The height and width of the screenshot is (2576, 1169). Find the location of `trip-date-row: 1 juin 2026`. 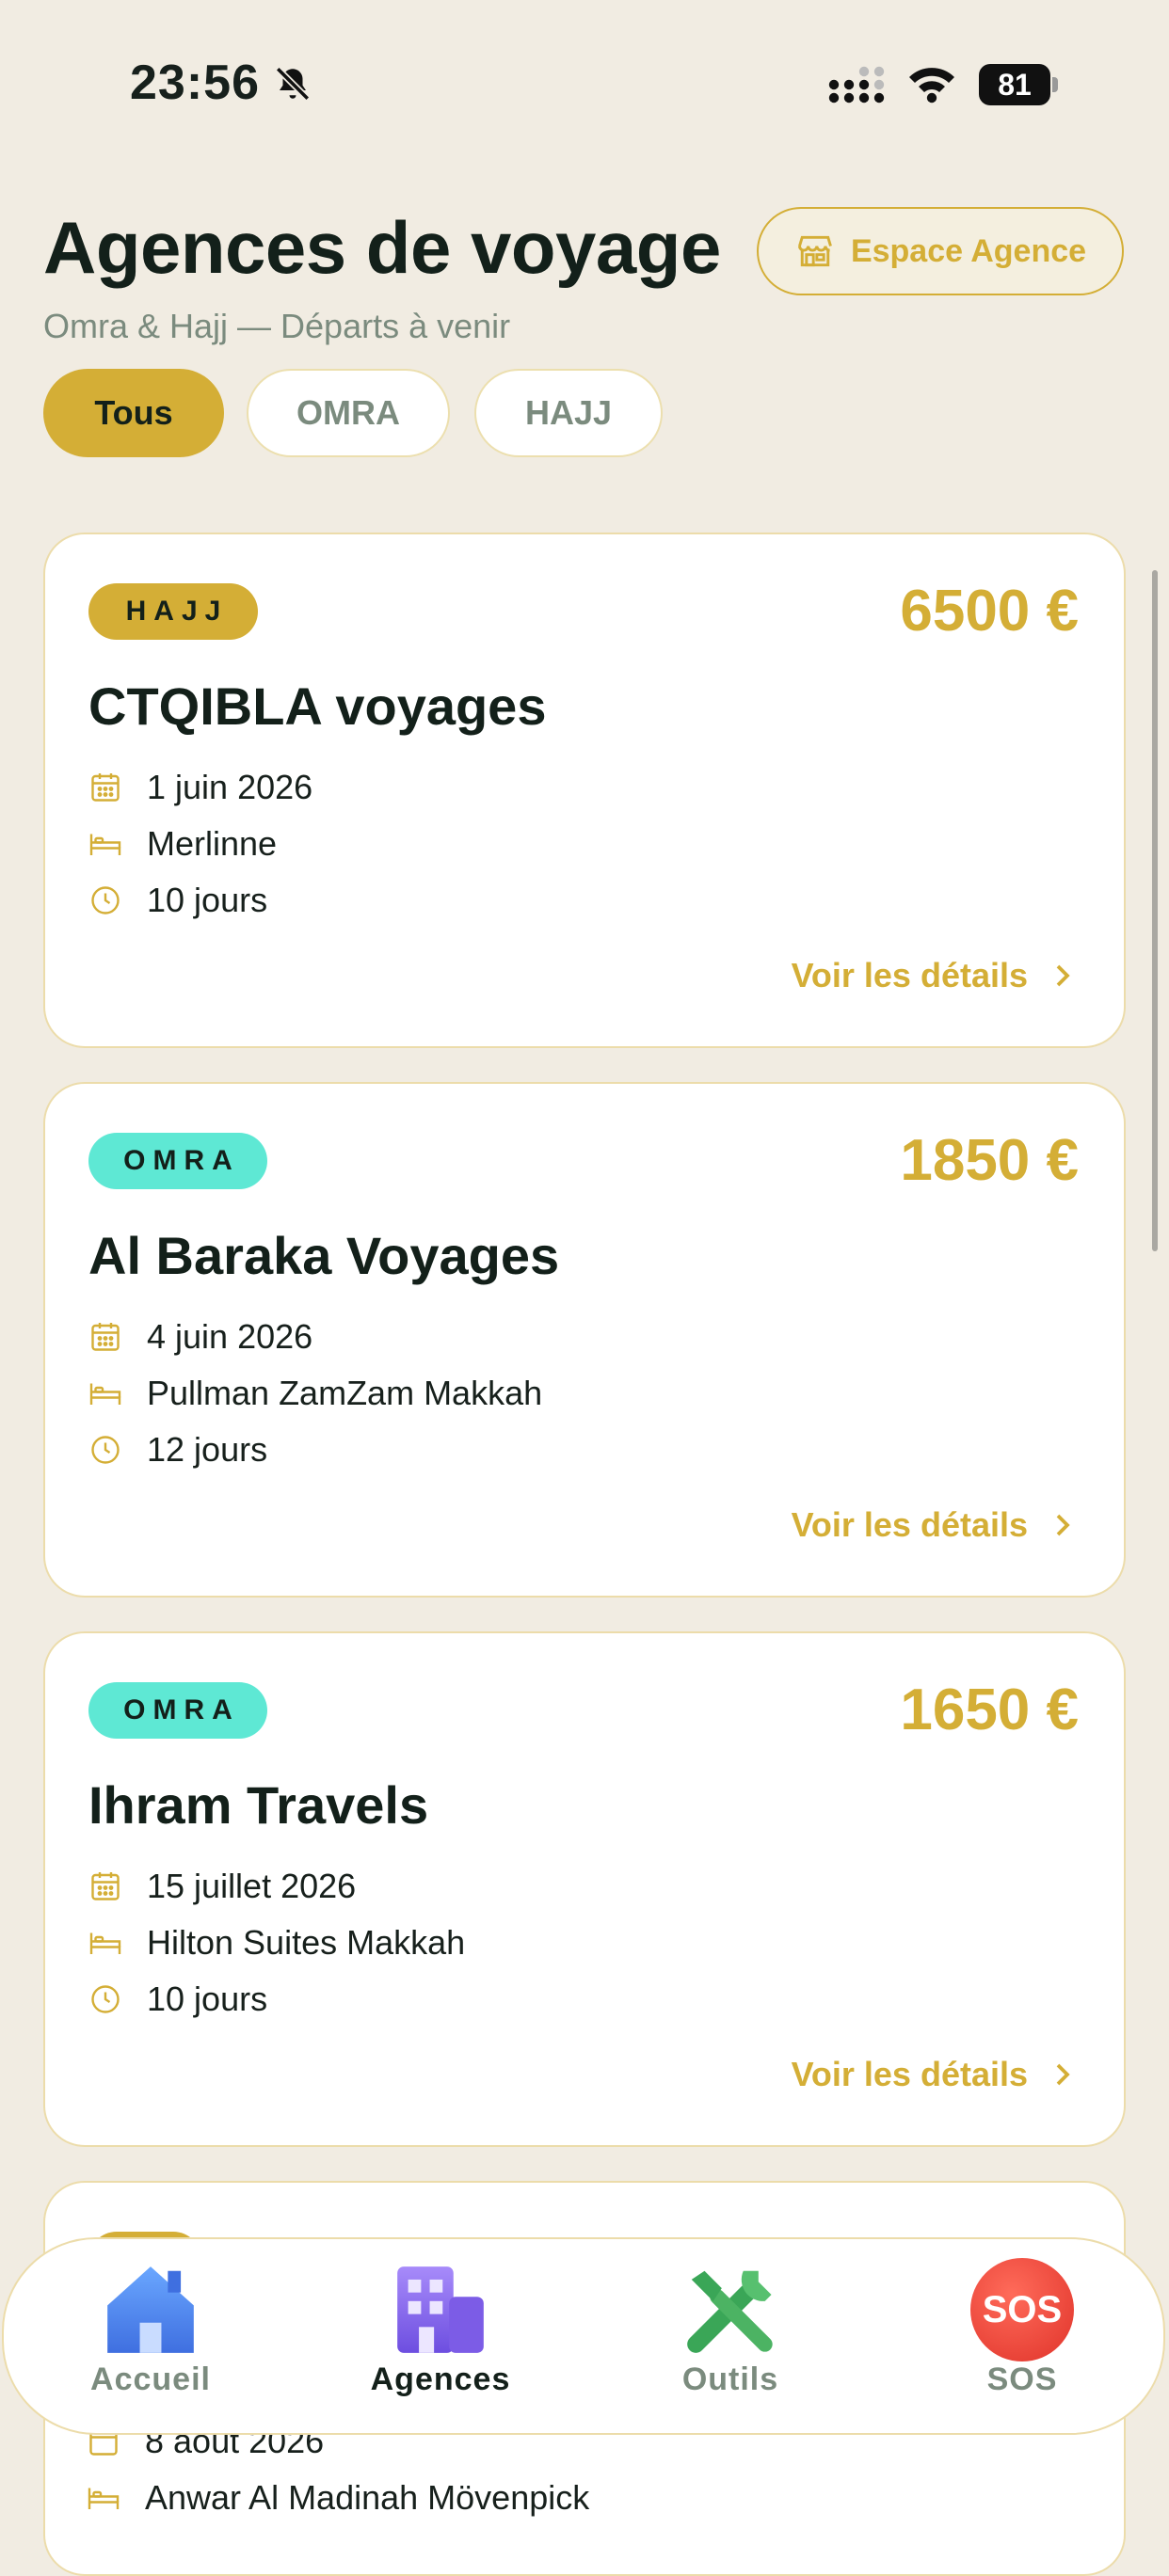

trip-date-row: 1 juin 2026 is located at coordinates (200, 788).